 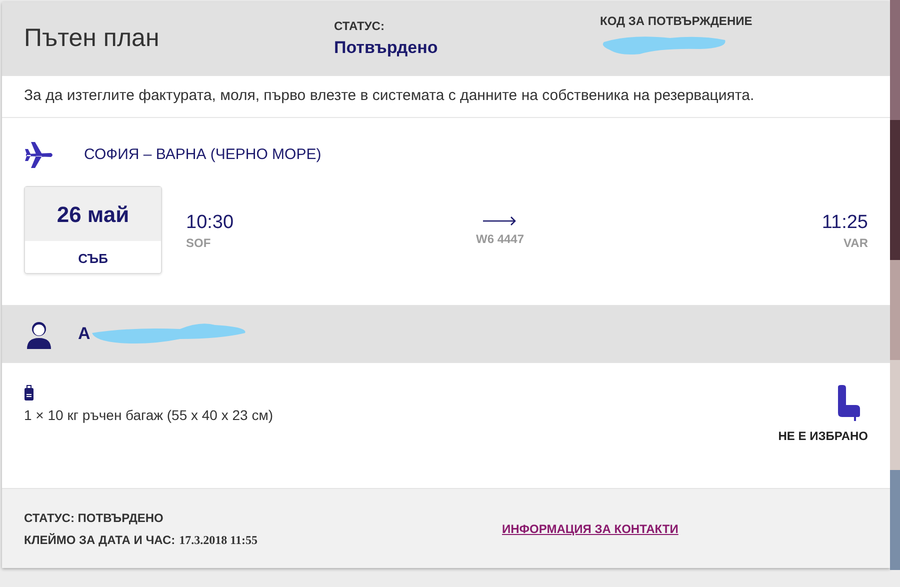 I want to click on status-value: Потвърдено, so click(x=386, y=48).